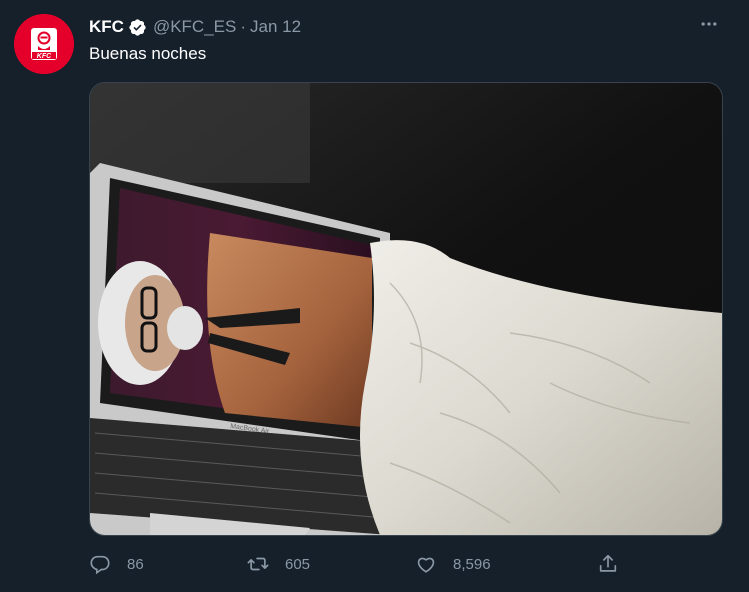  Describe the element at coordinates (258, 564) in the screenshot. I see `retweet-icon` at that location.